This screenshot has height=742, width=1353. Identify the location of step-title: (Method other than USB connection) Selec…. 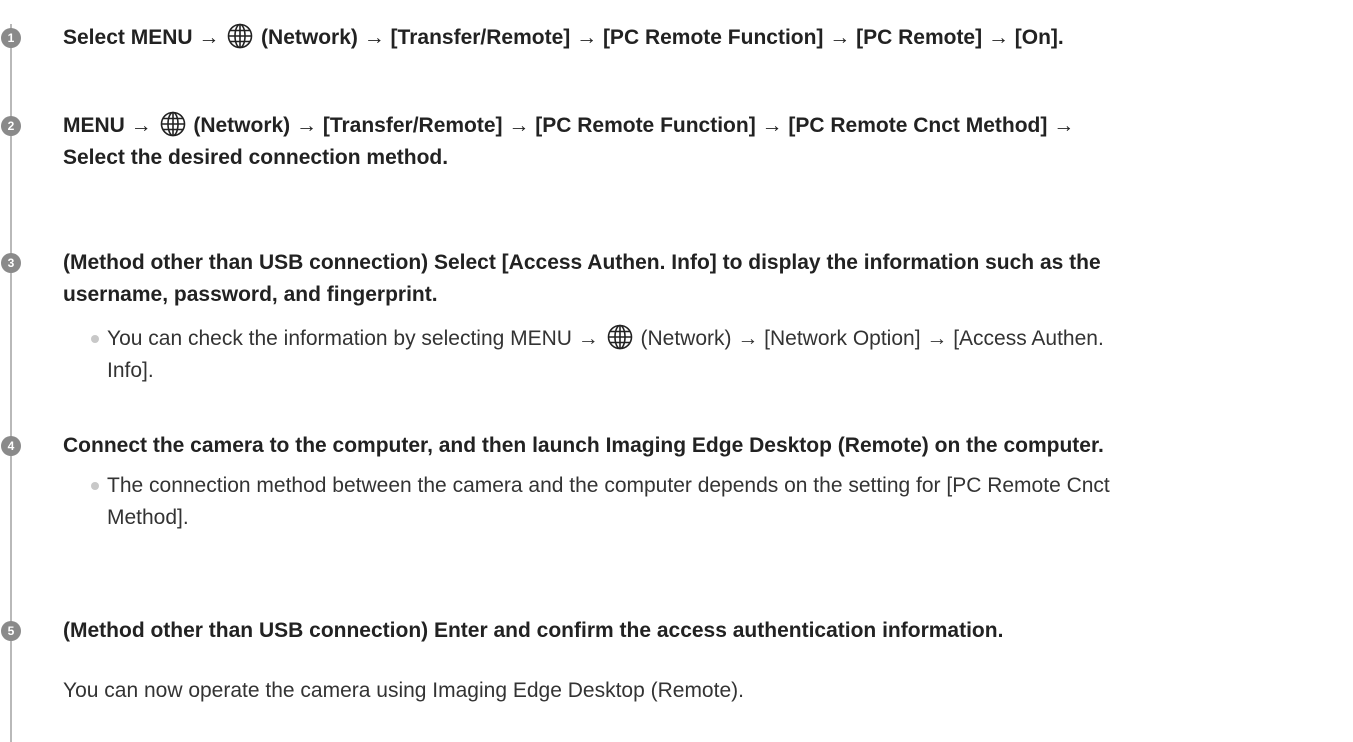
(582, 278).